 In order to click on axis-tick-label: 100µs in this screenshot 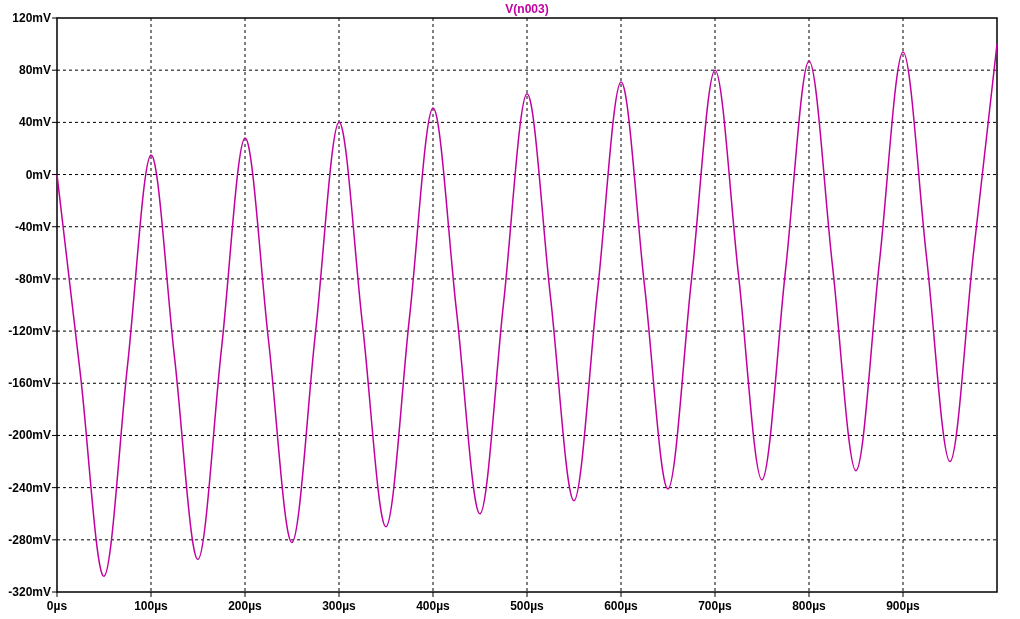, I will do `click(151, 606)`.